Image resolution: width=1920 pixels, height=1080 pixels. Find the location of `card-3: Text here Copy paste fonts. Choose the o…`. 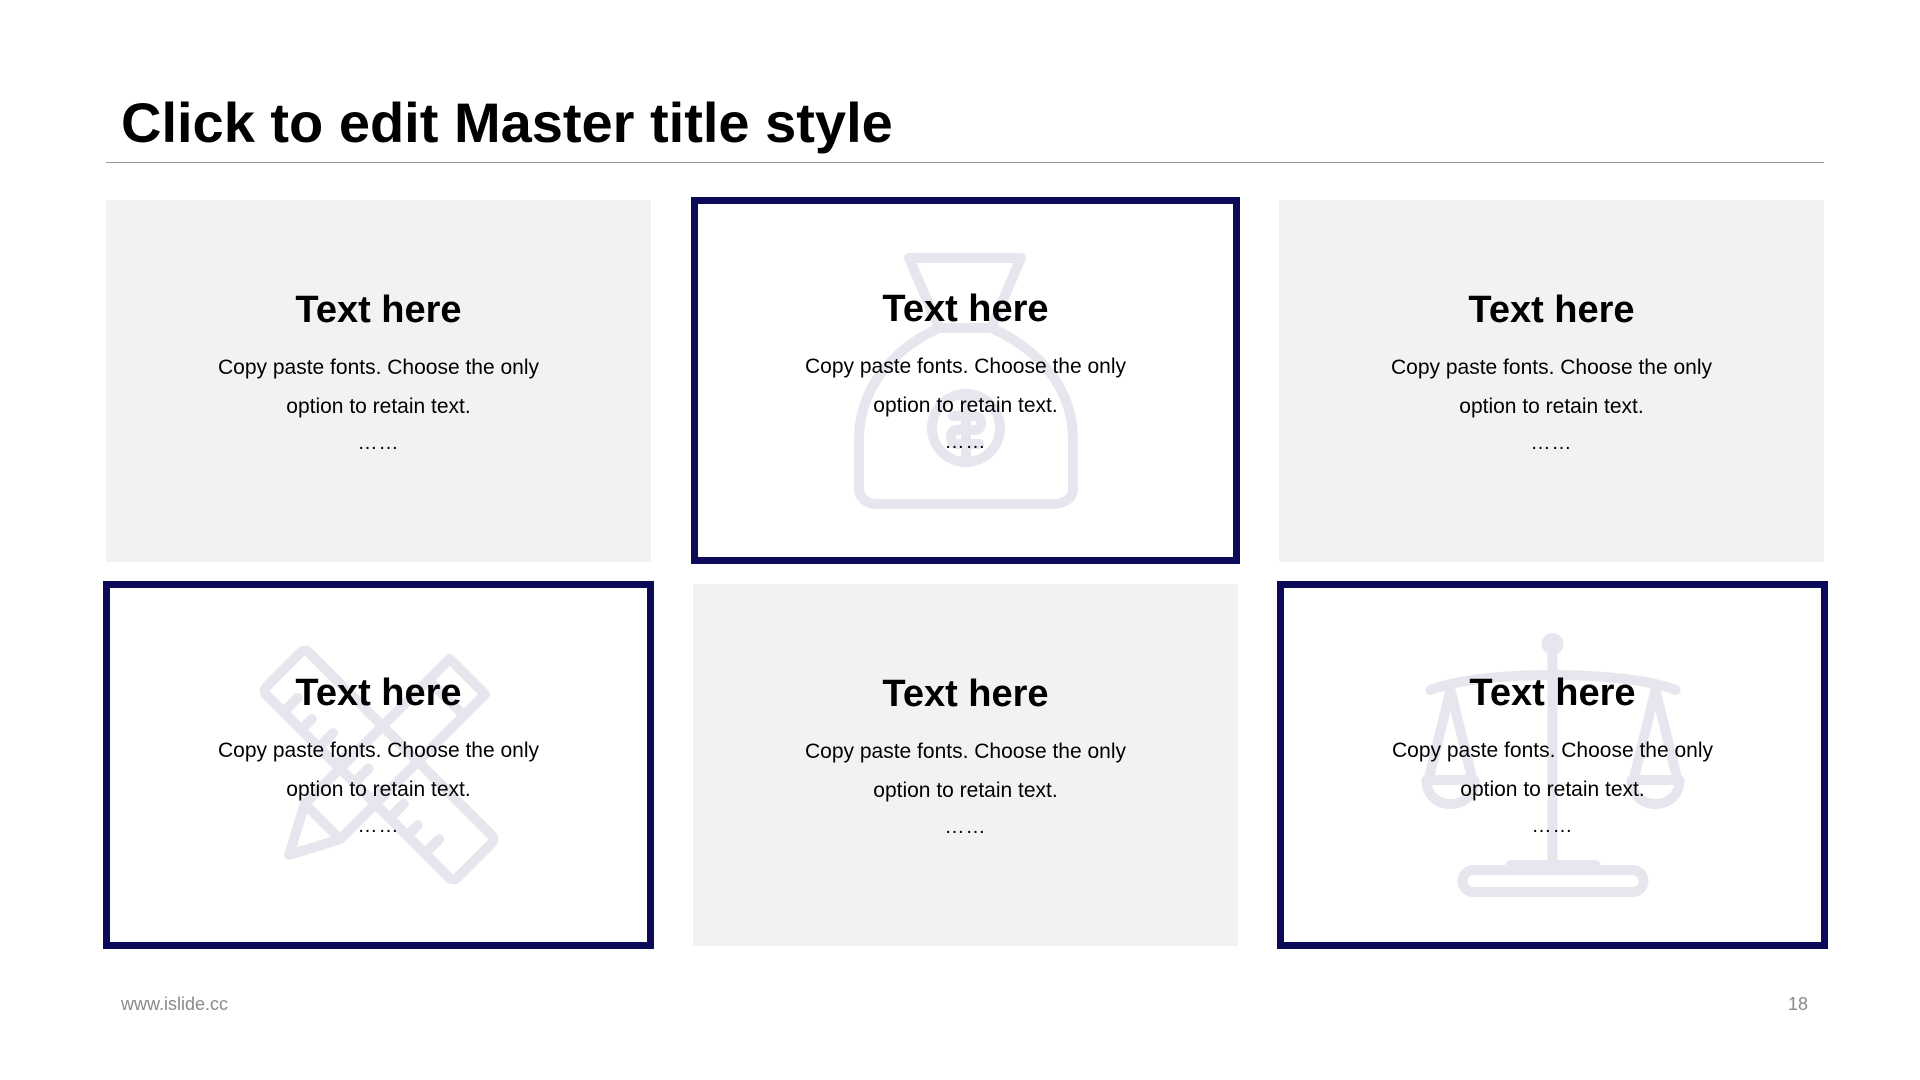

card-3: Text here Copy paste fonts. Choose the o… is located at coordinates (1551, 381).